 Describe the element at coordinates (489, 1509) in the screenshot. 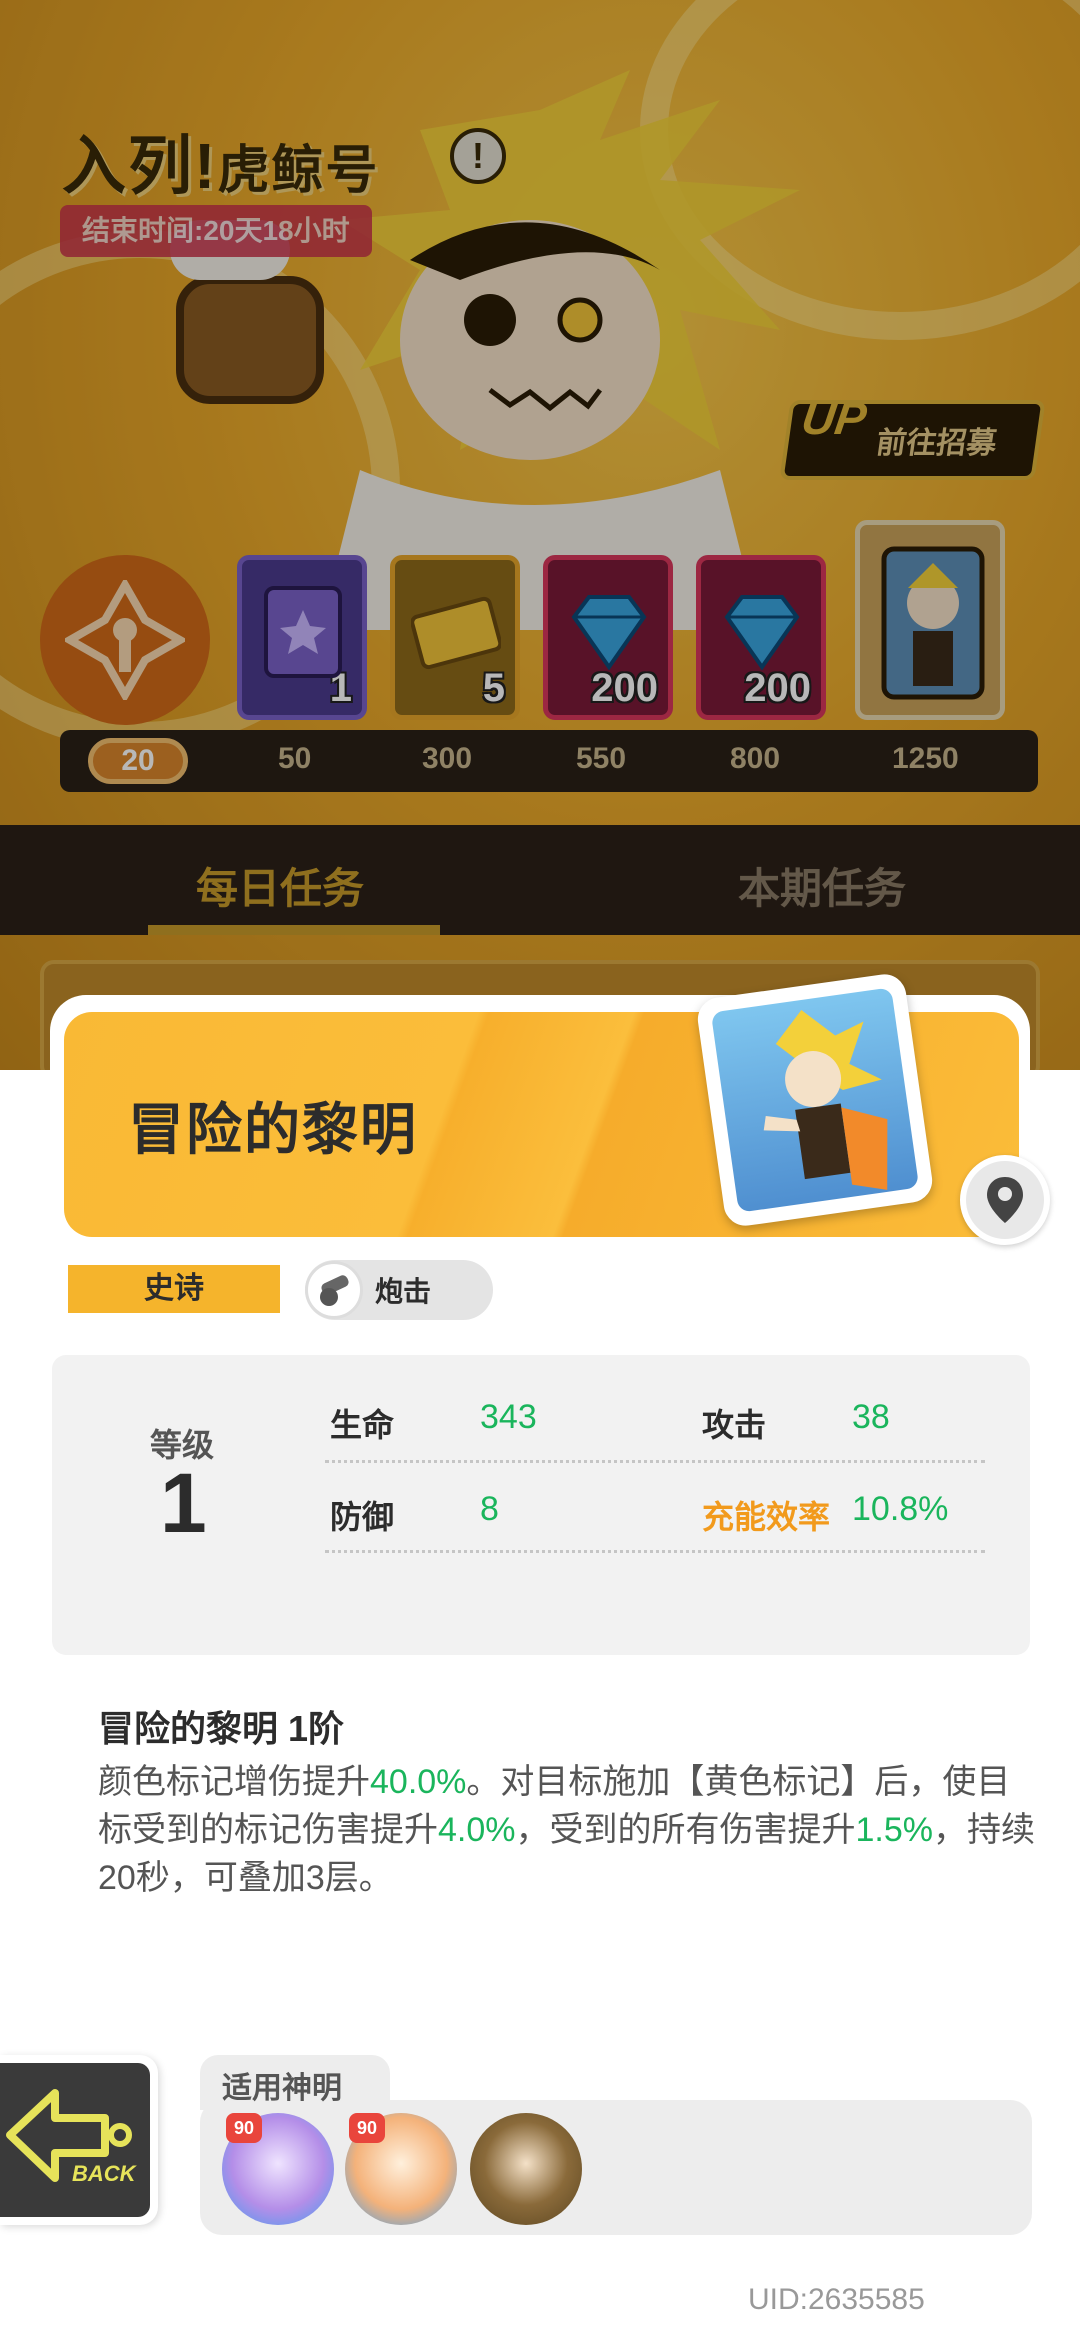

I see `defense-value: 8` at that location.